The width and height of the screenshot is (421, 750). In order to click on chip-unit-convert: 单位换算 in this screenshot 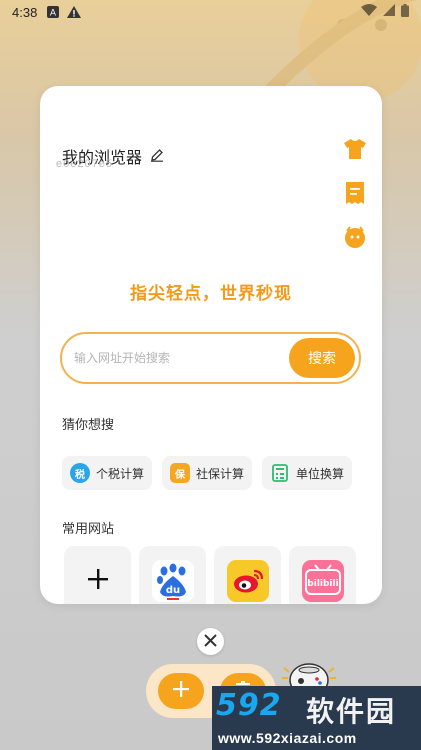, I will do `click(307, 473)`.